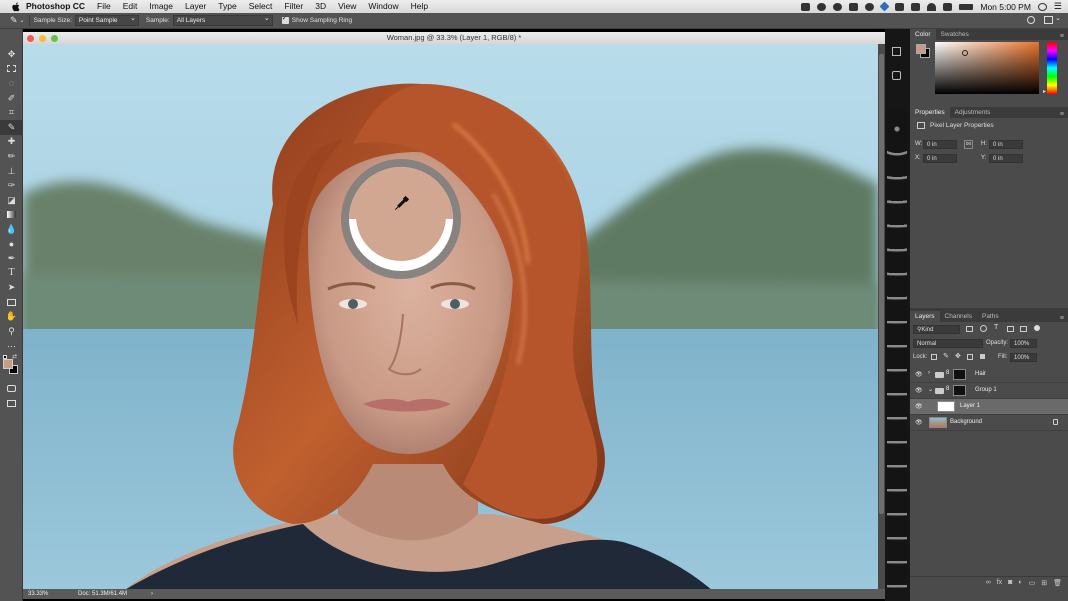  I want to click on lock-transparent-icon, so click(934, 357).